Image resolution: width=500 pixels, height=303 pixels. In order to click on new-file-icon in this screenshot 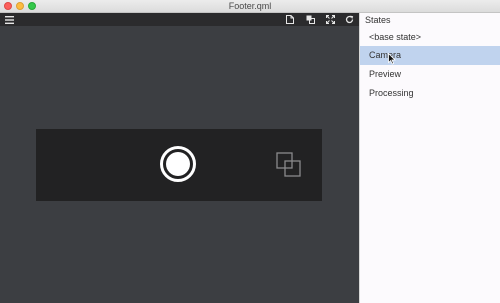, I will do `click(290, 19)`.